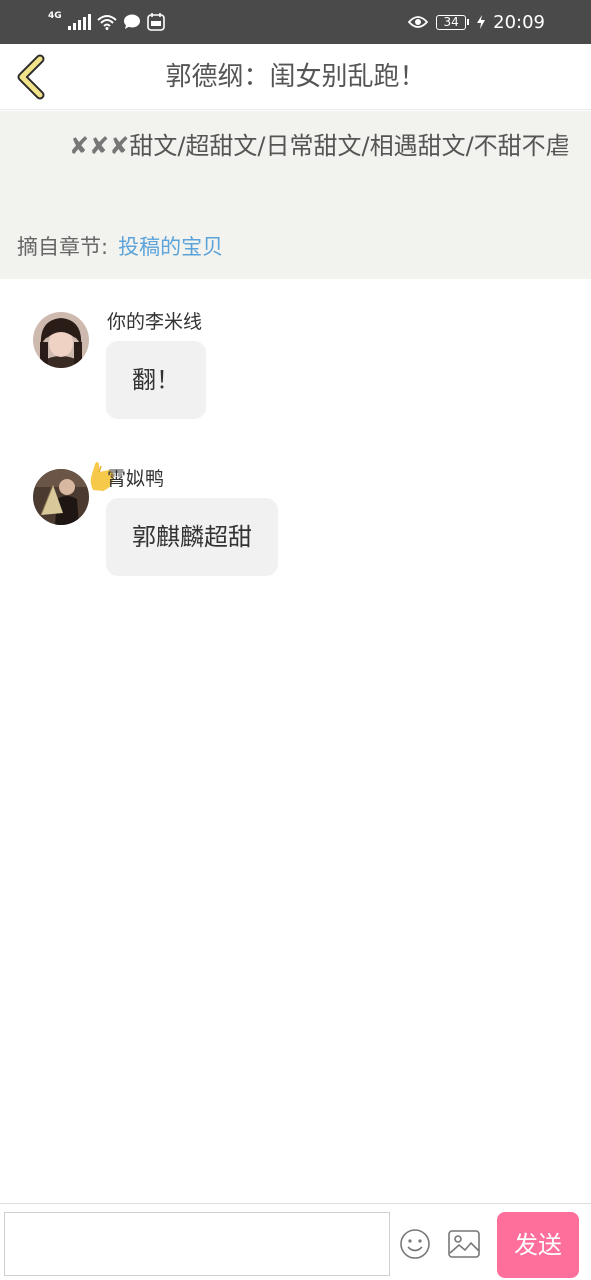  I want to click on page-title: 郭德纲：闺女别乱跑！, so click(295, 77).